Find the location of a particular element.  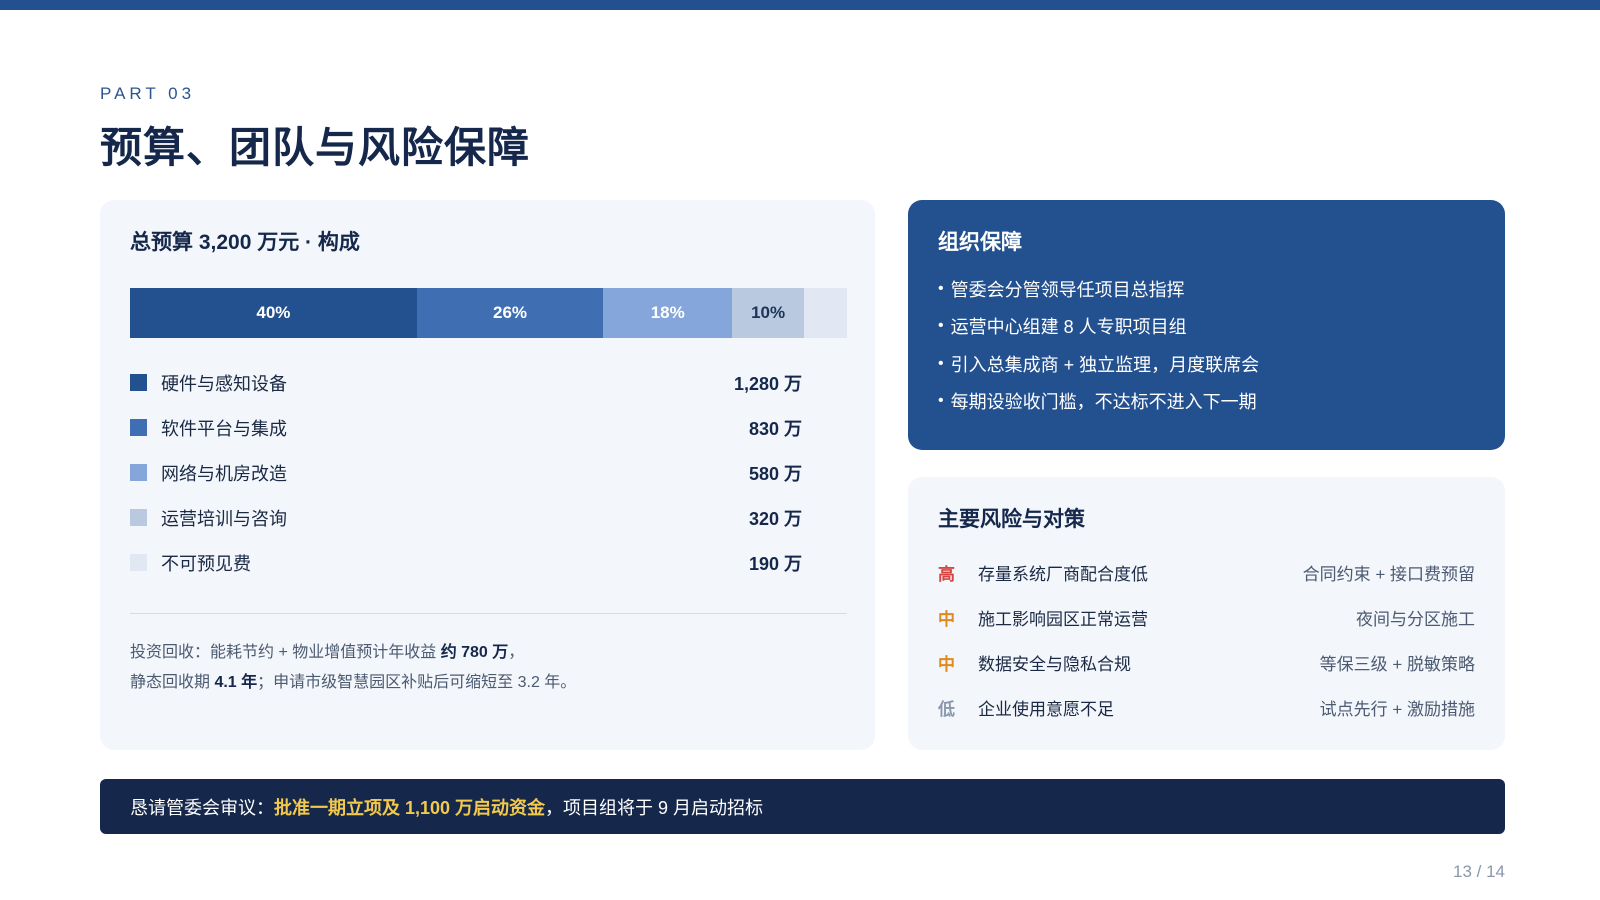

risk-level-badge: 高 is located at coordinates (946, 574).